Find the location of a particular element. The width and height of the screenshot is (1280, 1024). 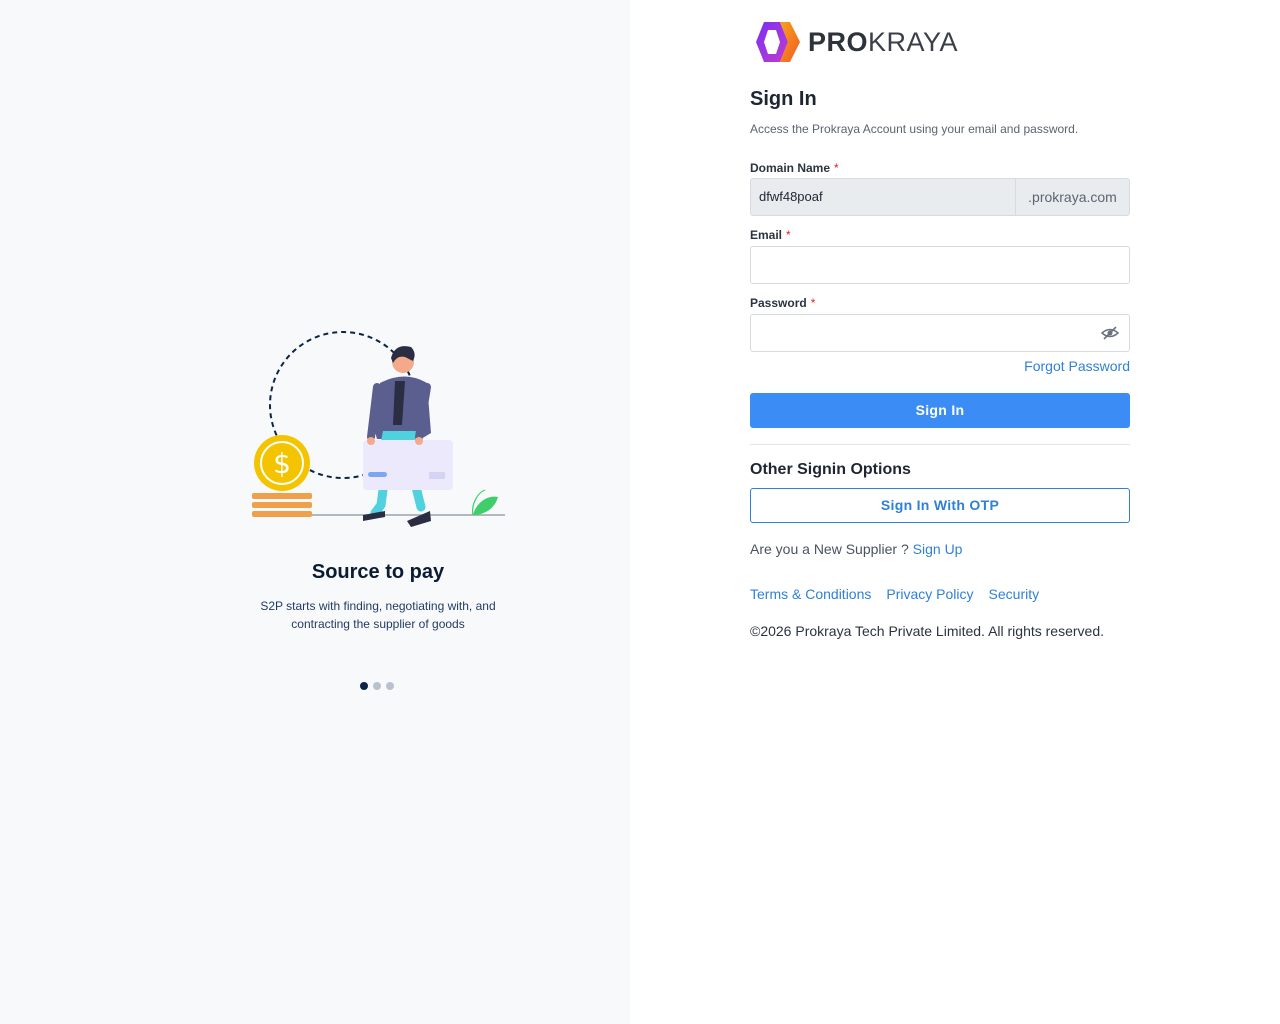

sign-in-button: Sign In is located at coordinates (940, 410).